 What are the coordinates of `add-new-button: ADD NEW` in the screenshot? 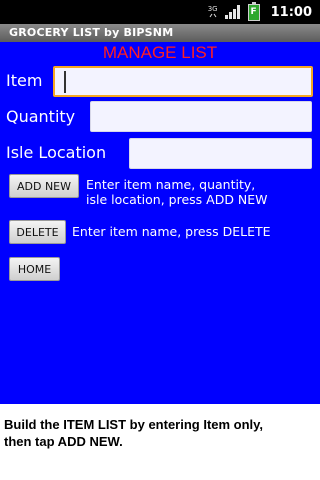 It's located at (44, 186).